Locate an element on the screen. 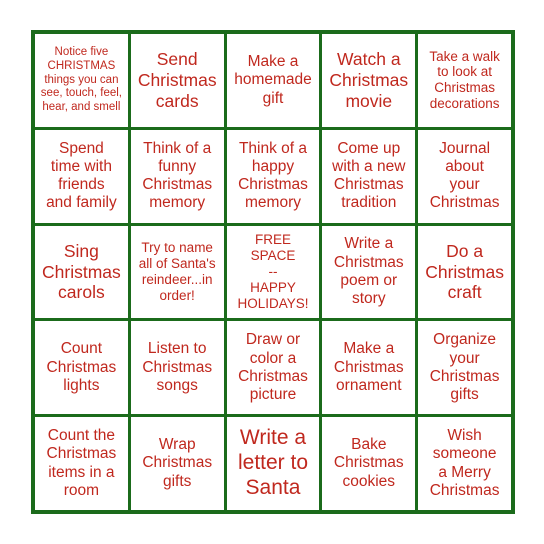  bingo-cell-text: Spend time with friends and family is located at coordinates (81, 175).